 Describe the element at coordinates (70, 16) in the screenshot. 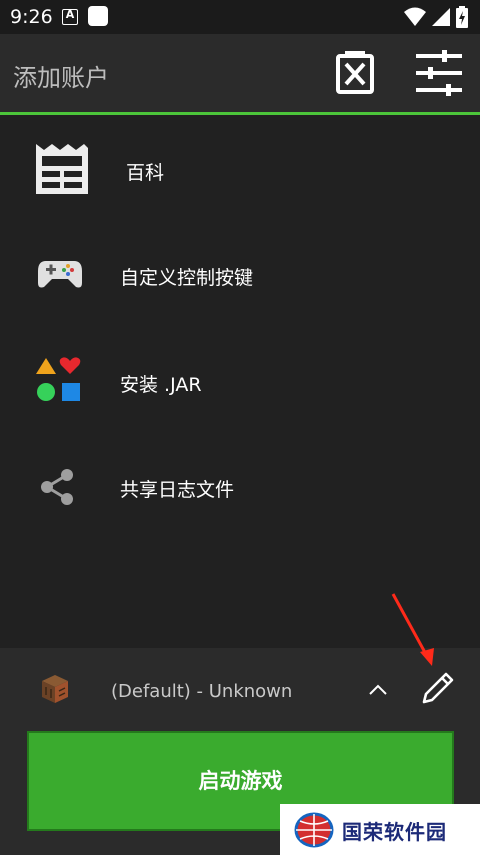

I see `notification-a-icon: A` at that location.